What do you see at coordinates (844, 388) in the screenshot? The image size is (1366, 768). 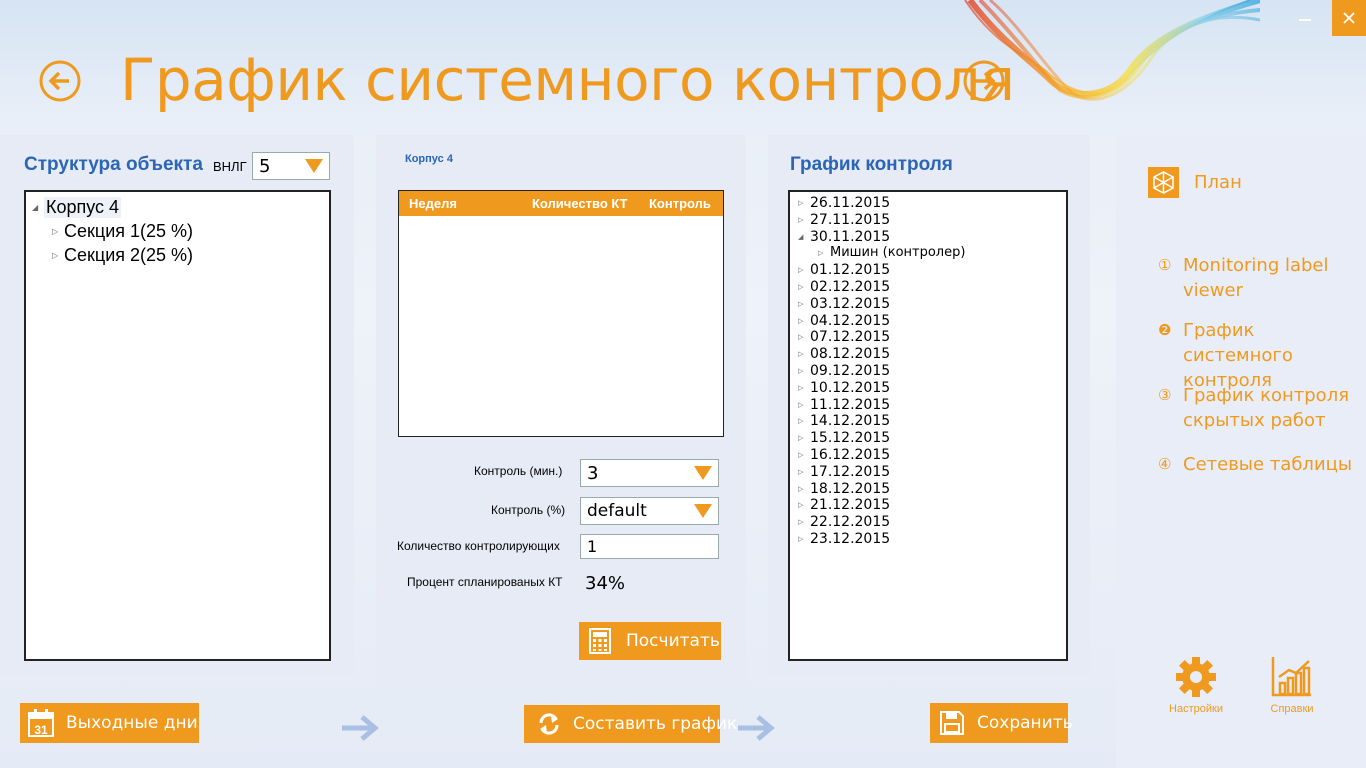 I see `date-node: ▷ 10.12.2015` at bounding box center [844, 388].